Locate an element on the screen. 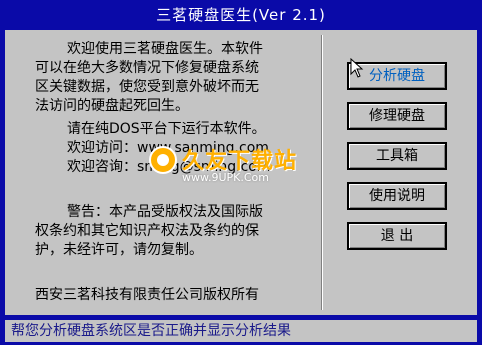 Image resolution: width=482 pixels, height=345 pixels. intro-line: 可以在绝大多数情况下修复硬盘系统 is located at coordinates (147, 68).